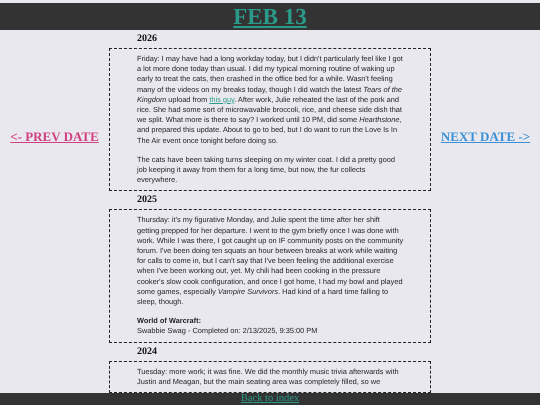  What do you see at coordinates (485, 137) in the screenshot?
I see `next-date-link: NEXT DATE ->` at bounding box center [485, 137].